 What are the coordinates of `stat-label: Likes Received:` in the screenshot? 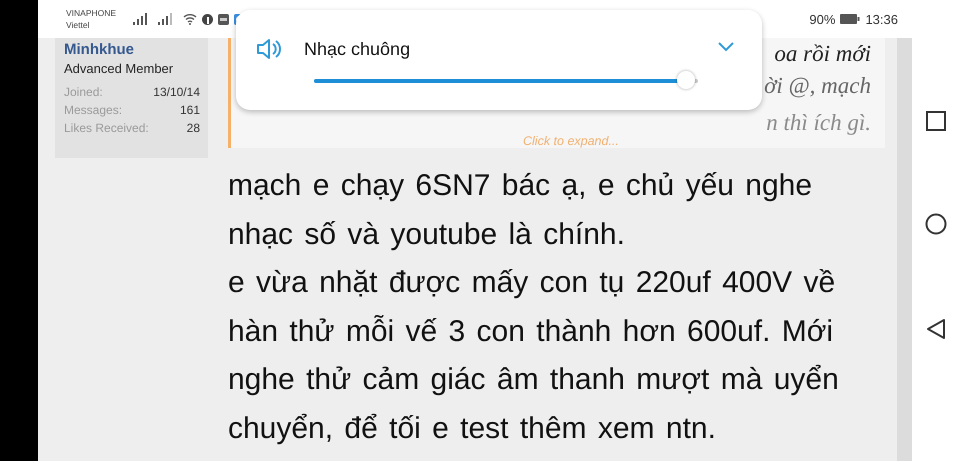 It's located at (106, 128).